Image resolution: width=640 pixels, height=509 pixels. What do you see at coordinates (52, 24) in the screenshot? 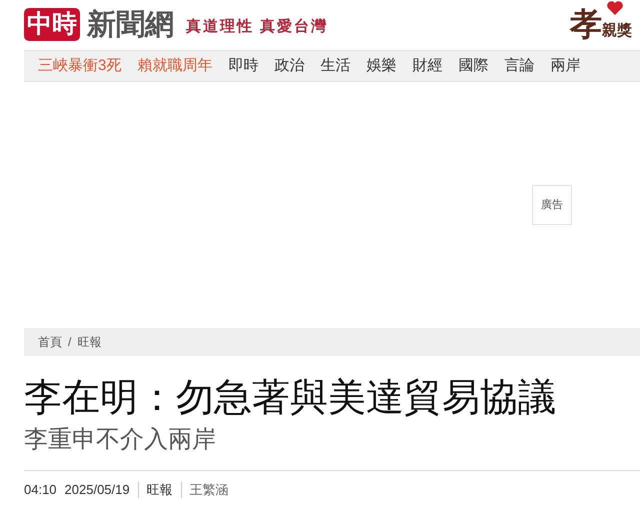
I see `logo-mark: 中時` at bounding box center [52, 24].